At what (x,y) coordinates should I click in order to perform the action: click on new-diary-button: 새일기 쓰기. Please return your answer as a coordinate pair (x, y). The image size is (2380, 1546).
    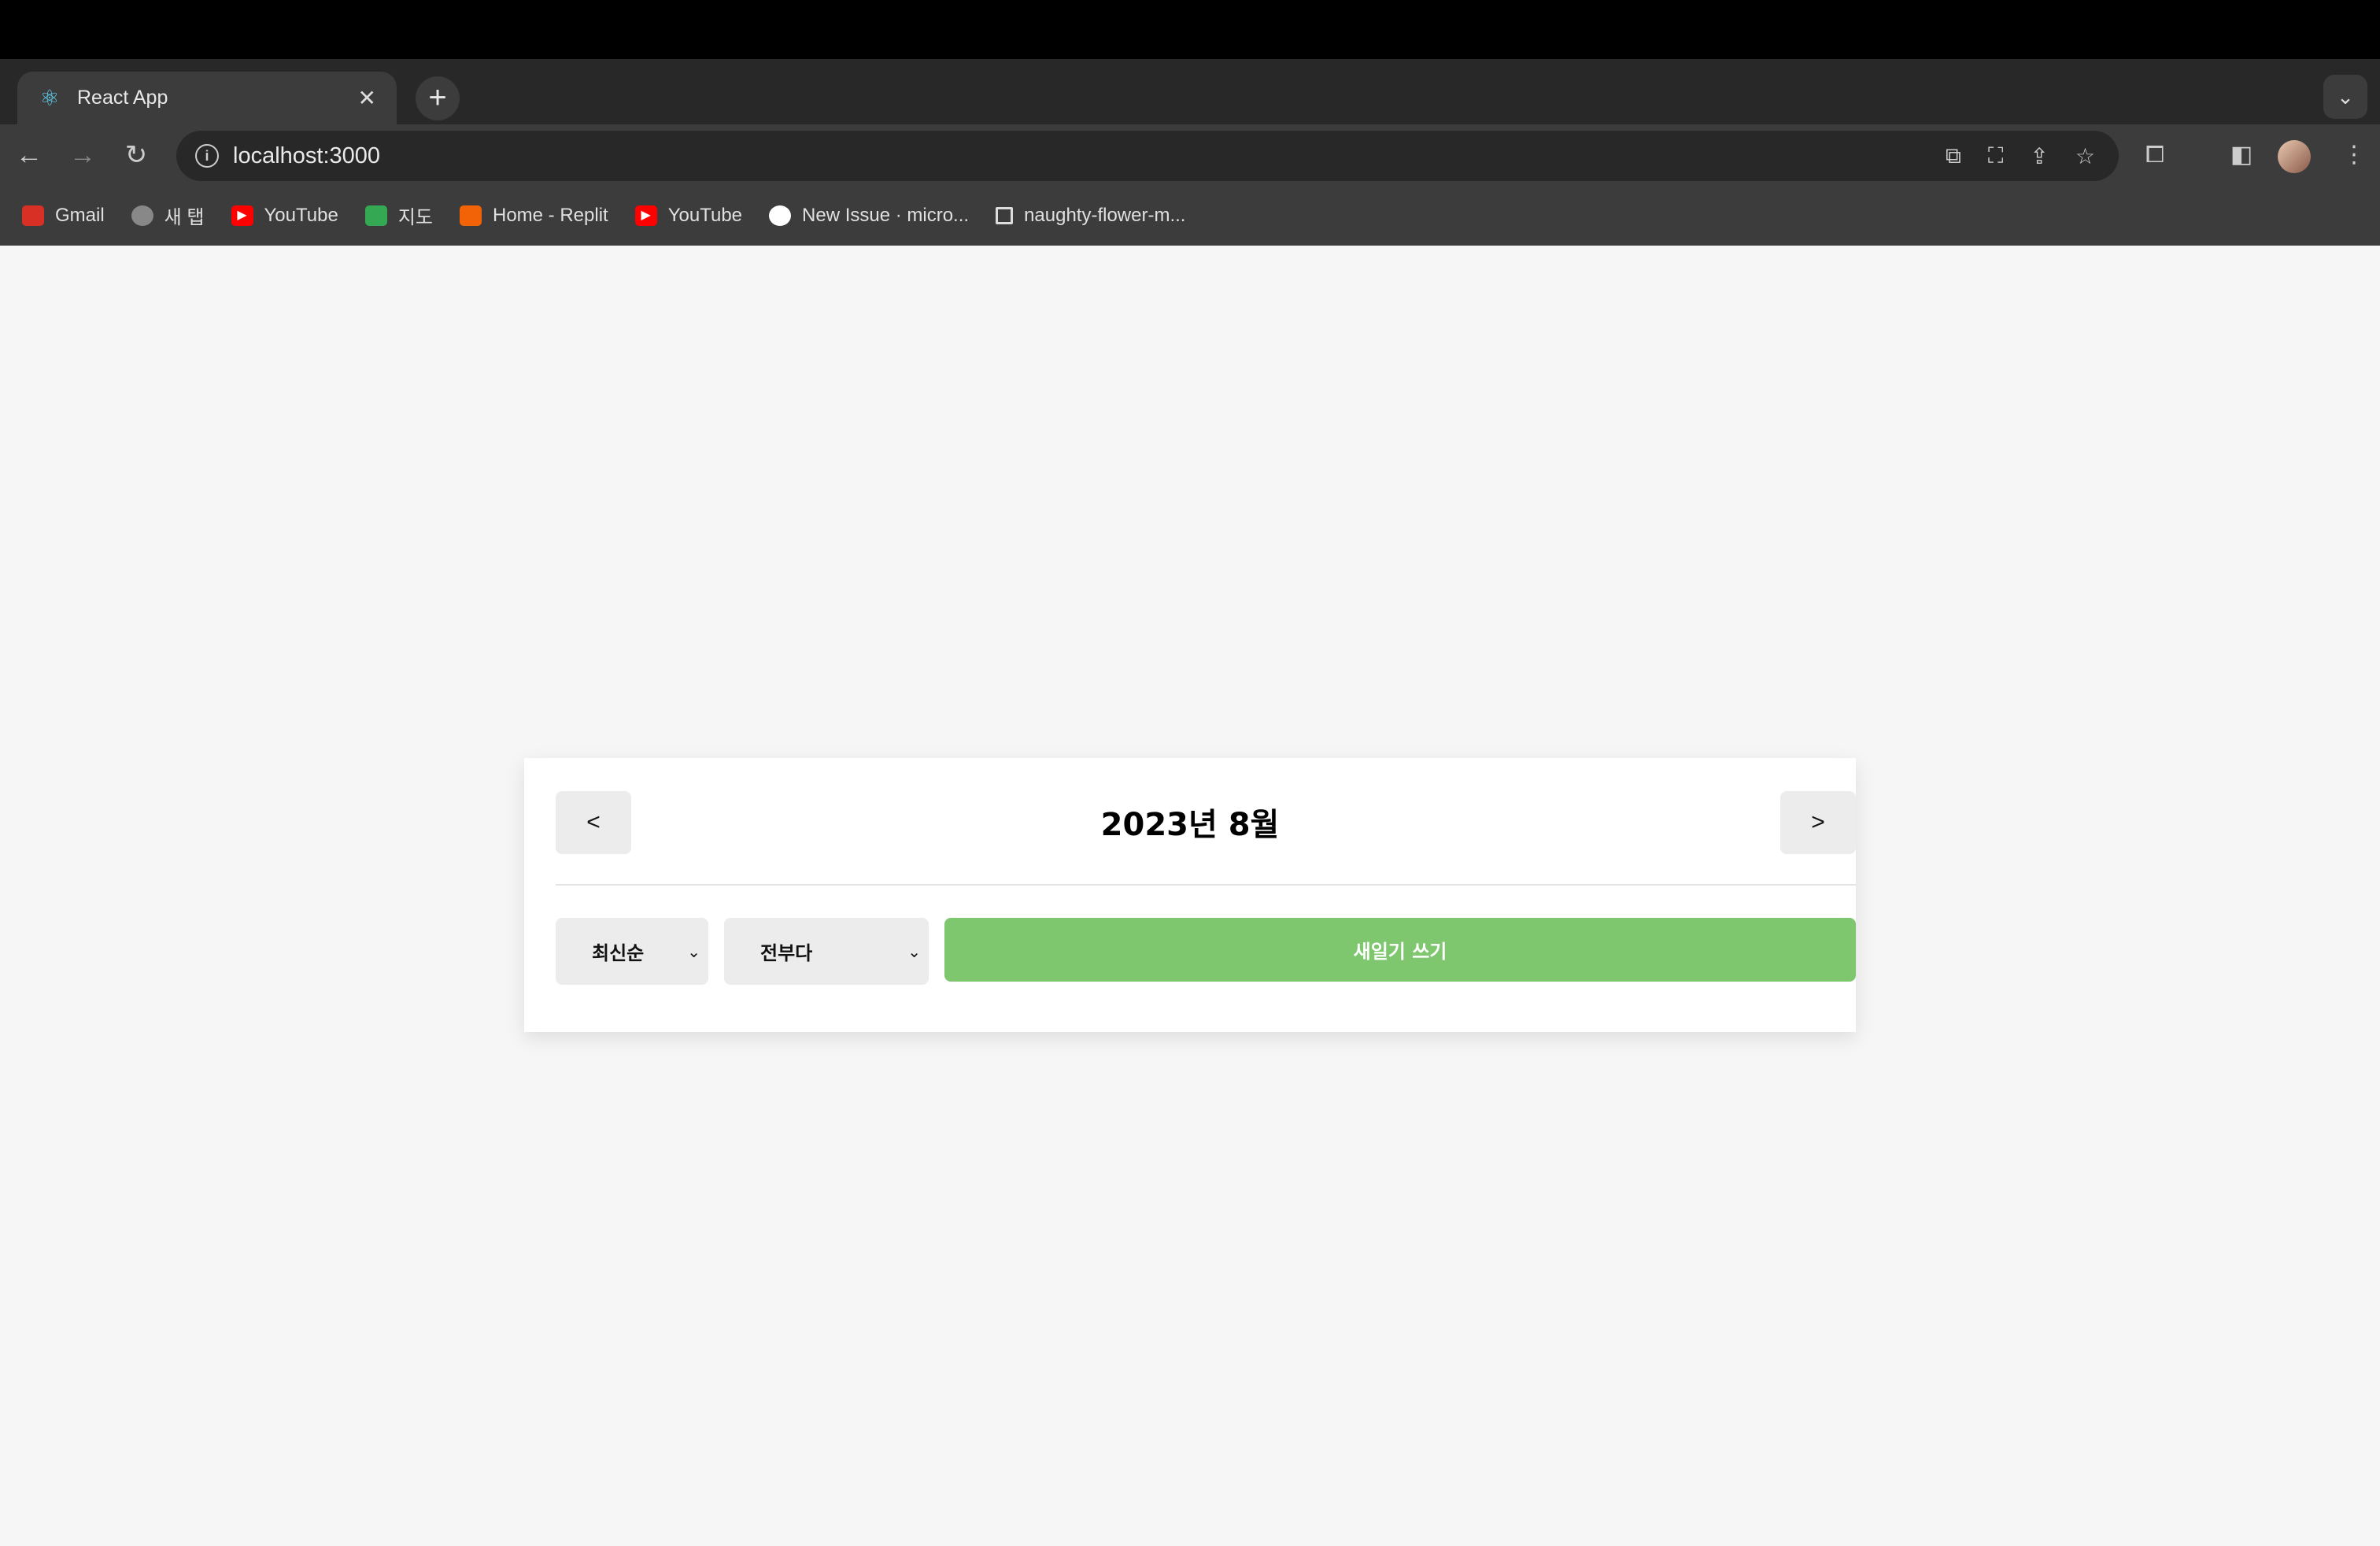
    Looking at the image, I should click on (1400, 950).